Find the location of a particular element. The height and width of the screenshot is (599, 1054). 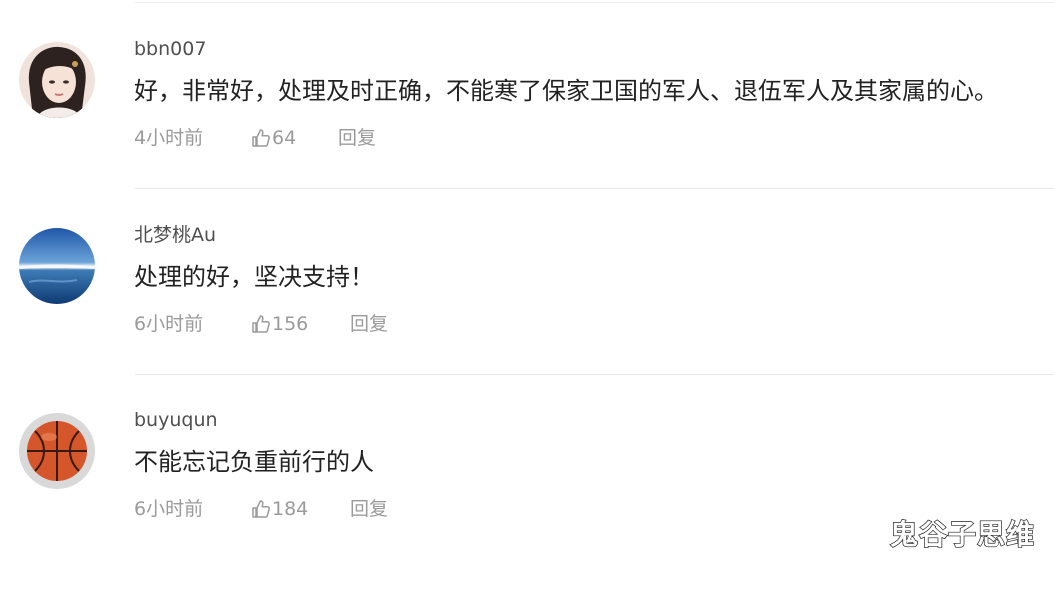

comment-text: 处理的好，坚决支持！ is located at coordinates (254, 277).